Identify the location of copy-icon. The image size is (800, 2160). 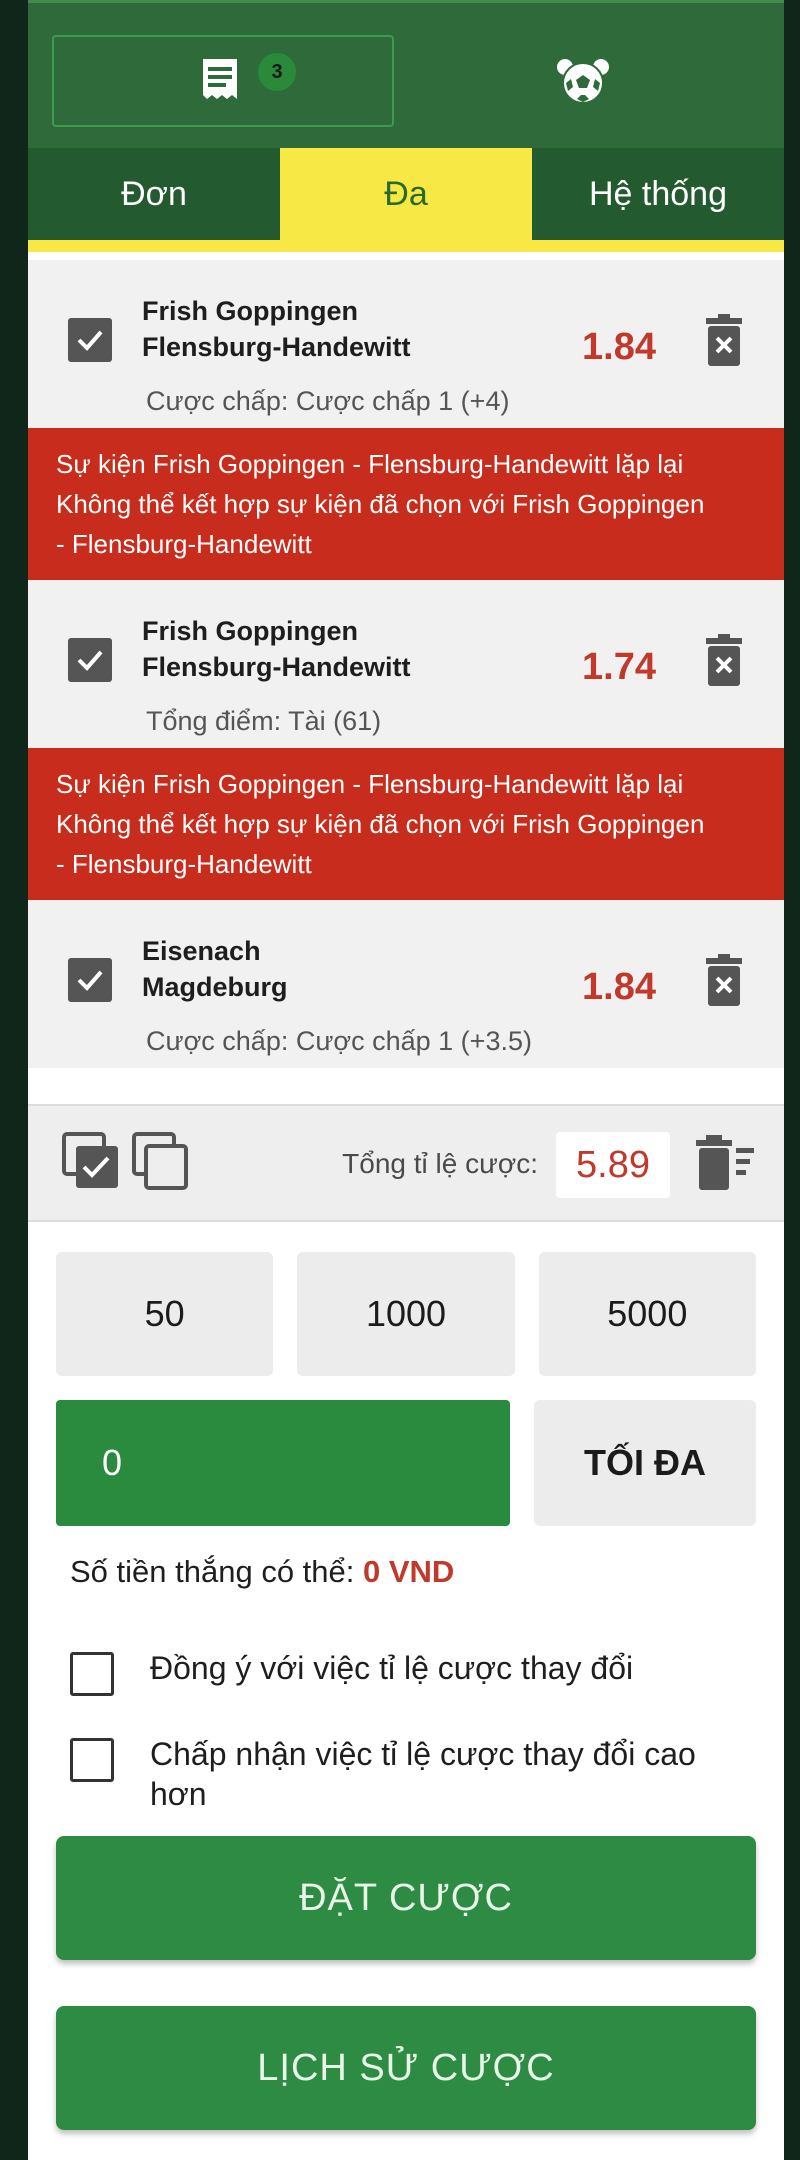
(161, 1162).